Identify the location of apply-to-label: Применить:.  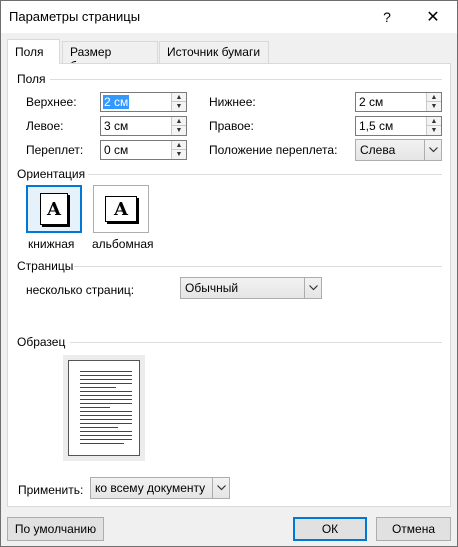
(51, 490).